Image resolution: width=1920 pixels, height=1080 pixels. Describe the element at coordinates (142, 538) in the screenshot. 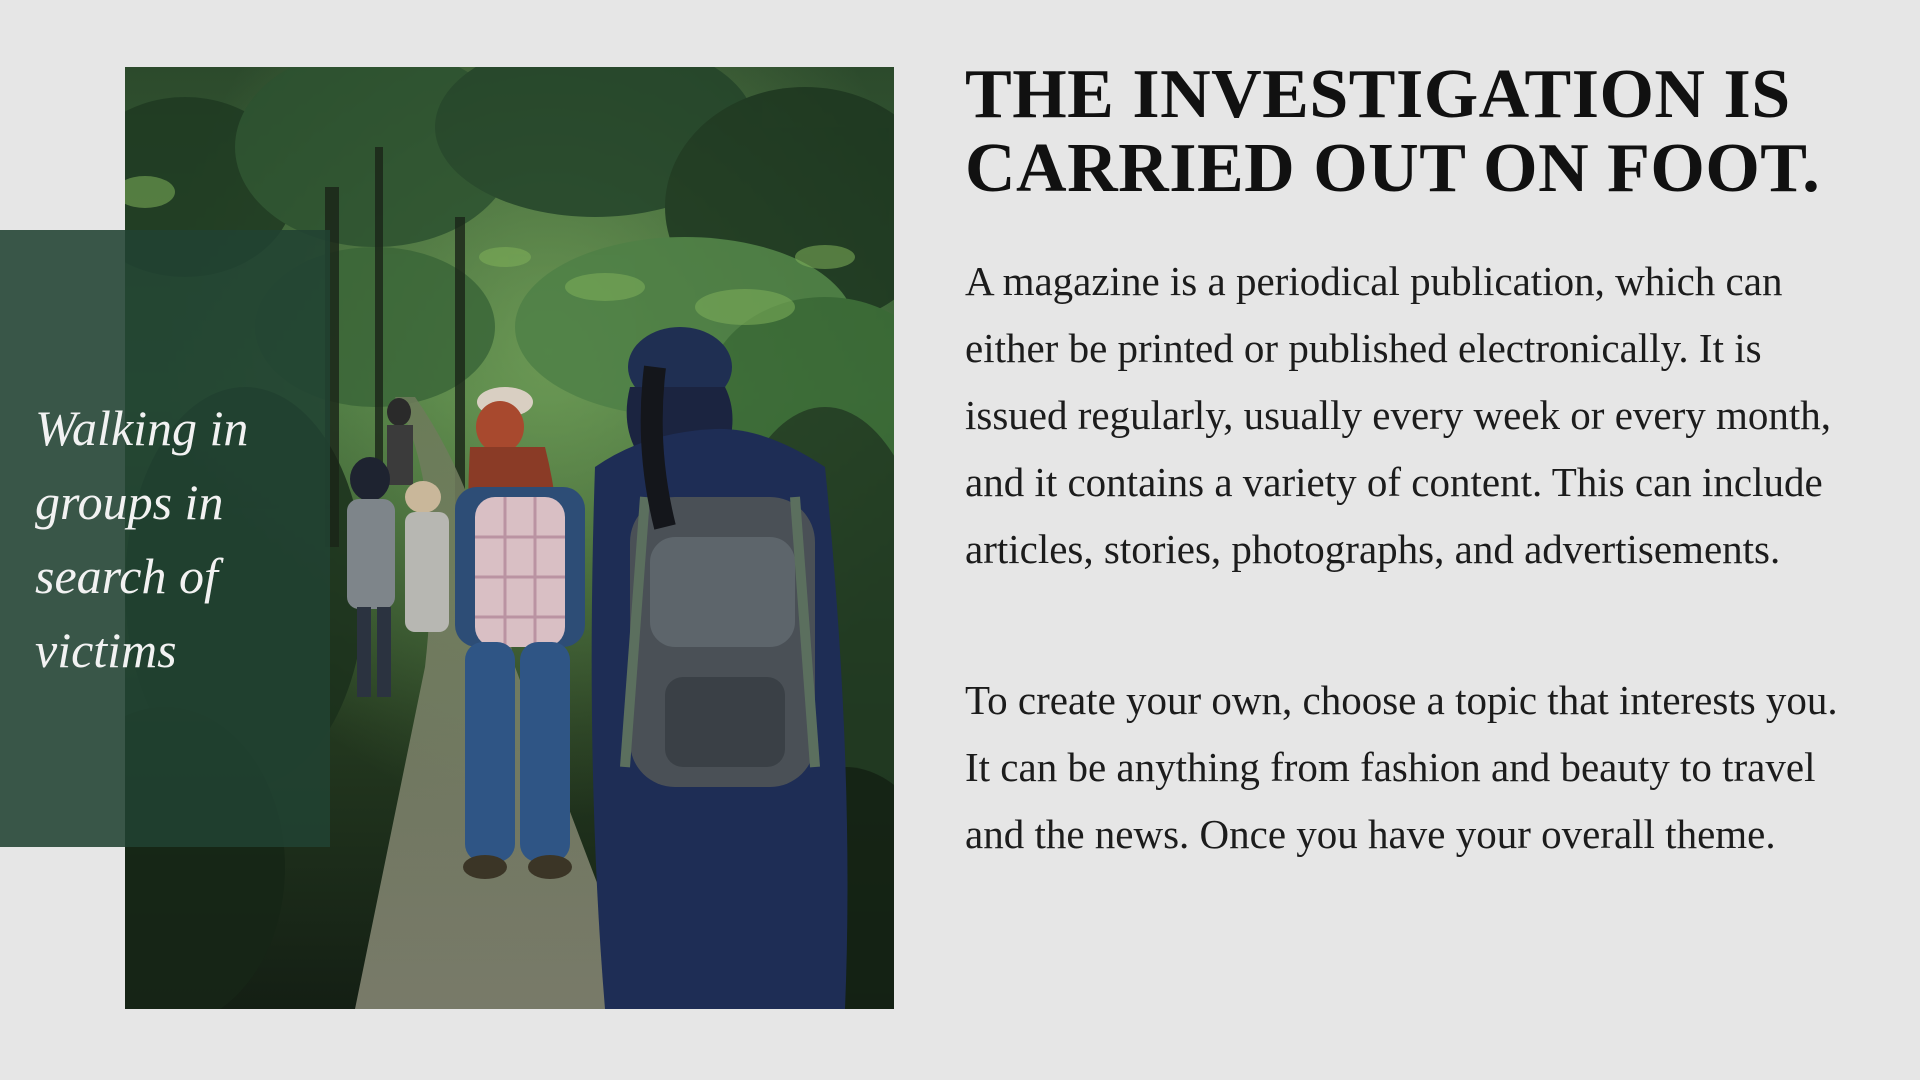

I see `photo-caption: Walking in groups in search of victims` at that location.